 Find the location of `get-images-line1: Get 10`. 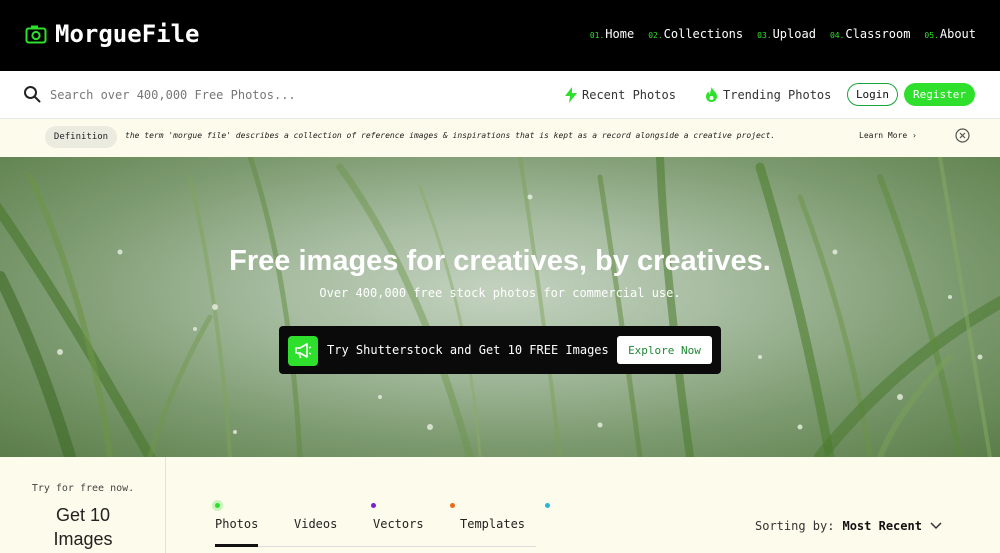

get-images-line1: Get 10 is located at coordinates (83, 515).